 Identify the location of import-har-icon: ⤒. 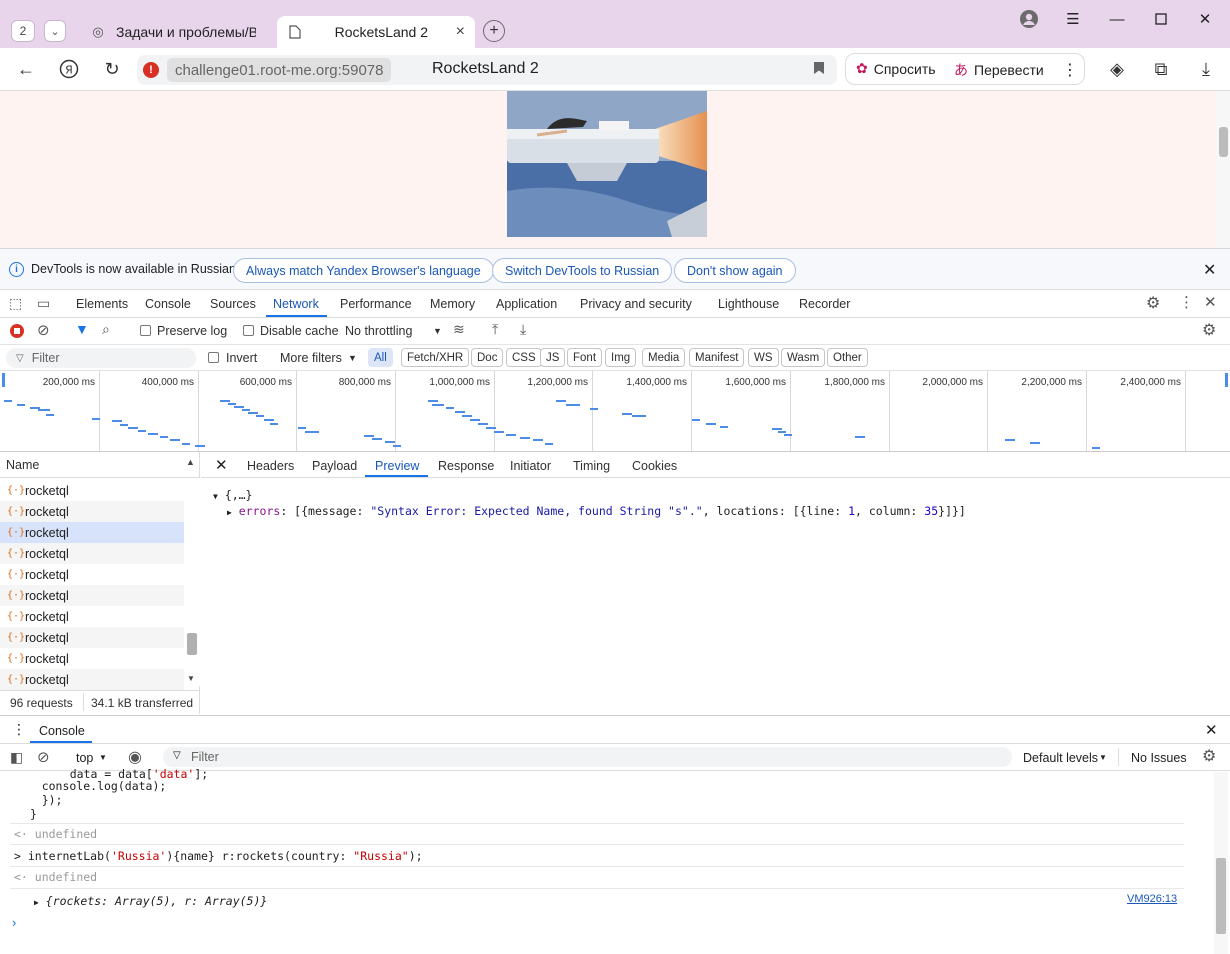
(495, 329).